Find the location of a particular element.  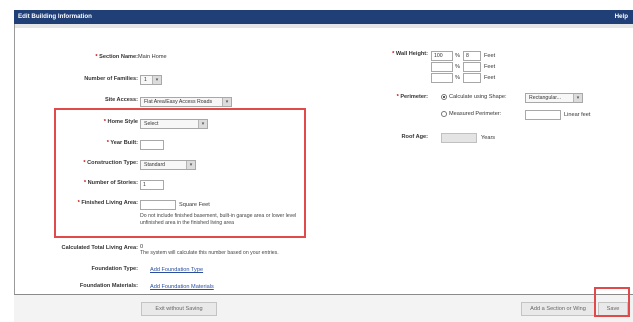

families-select: 1 ▾ is located at coordinates (151, 80).